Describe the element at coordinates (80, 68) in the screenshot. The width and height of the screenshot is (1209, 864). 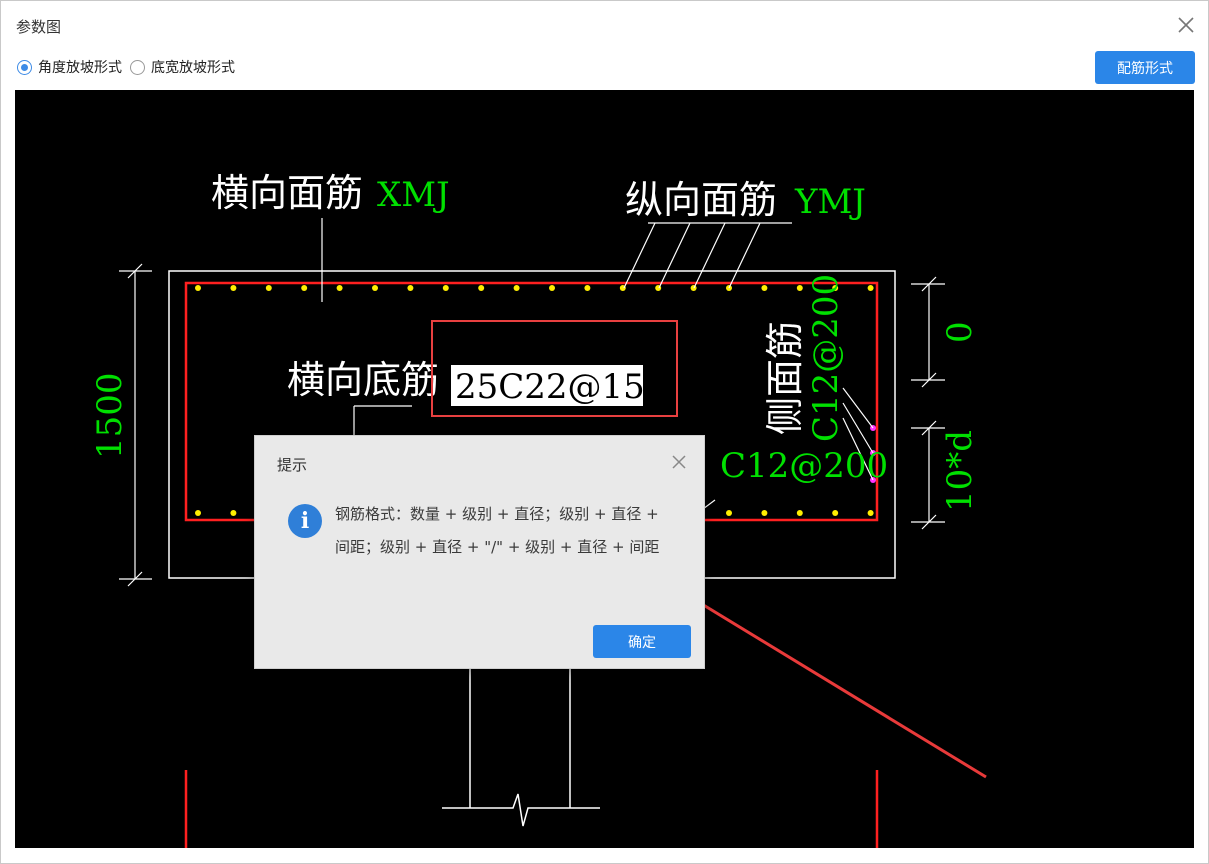
I see `radio-label: 角度放坡形式` at that location.